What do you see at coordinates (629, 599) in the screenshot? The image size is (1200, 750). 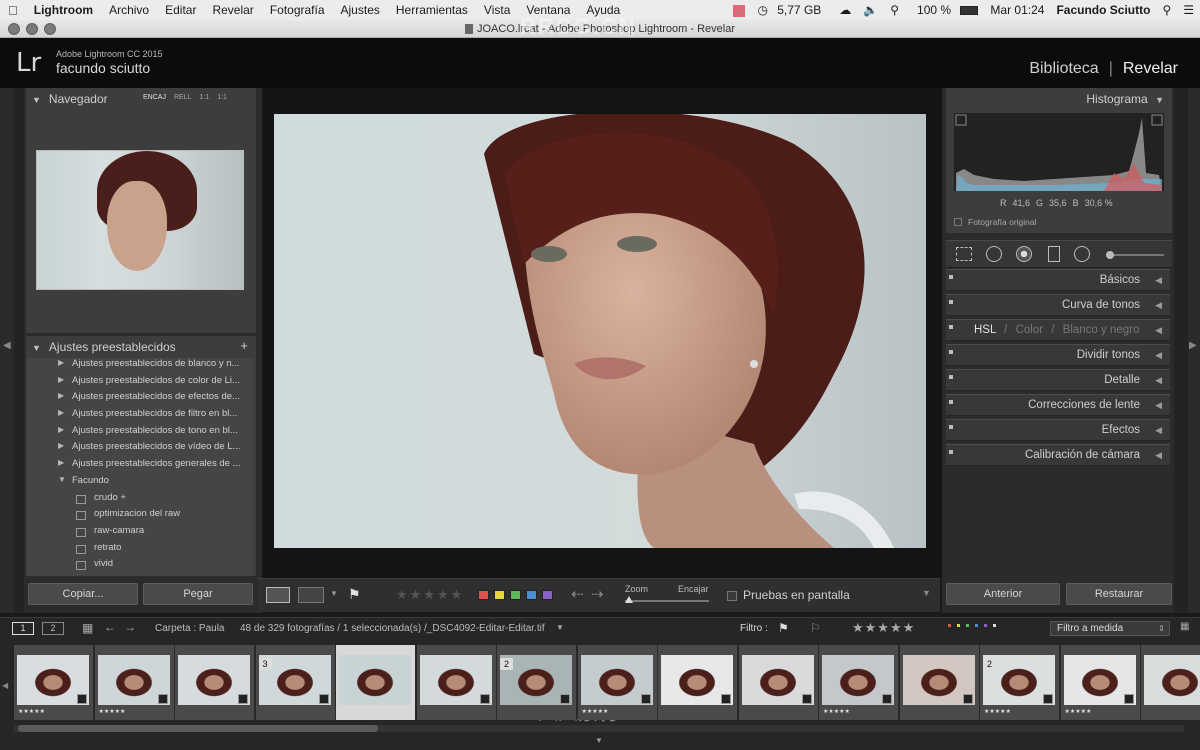 I see `zoom-slider-handle` at bounding box center [629, 599].